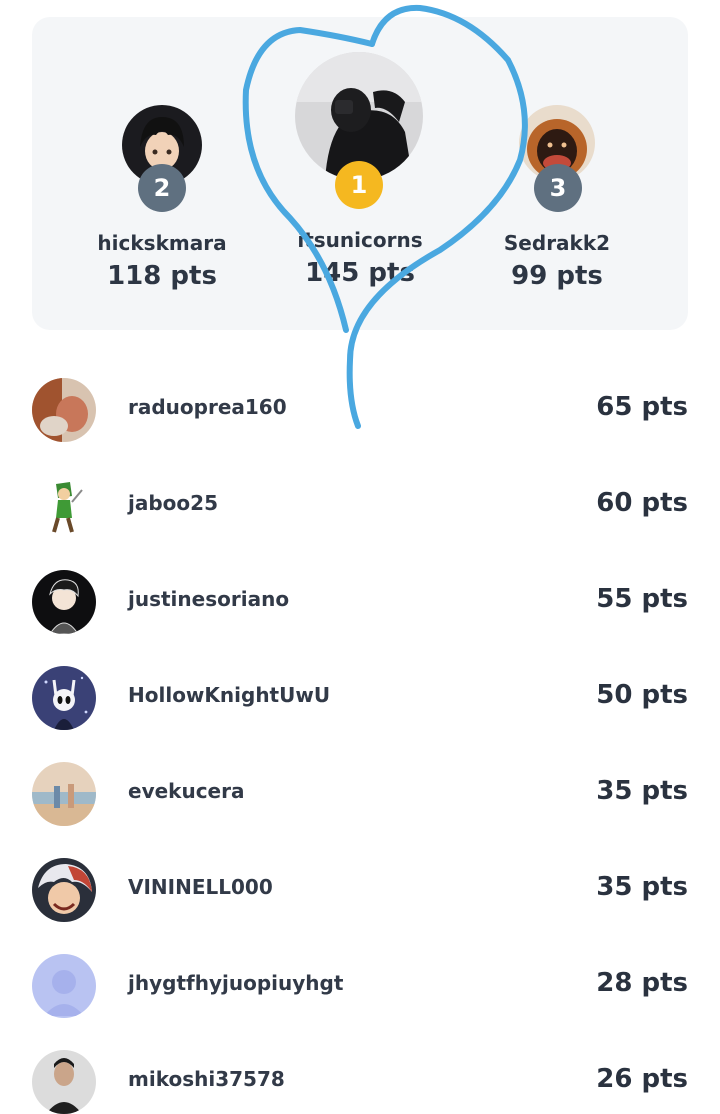 Image resolution: width=720 pixels, height=1114 pixels. What do you see at coordinates (360, 410) in the screenshot?
I see `list-item: raduoprea160 65 pts` at bounding box center [360, 410].